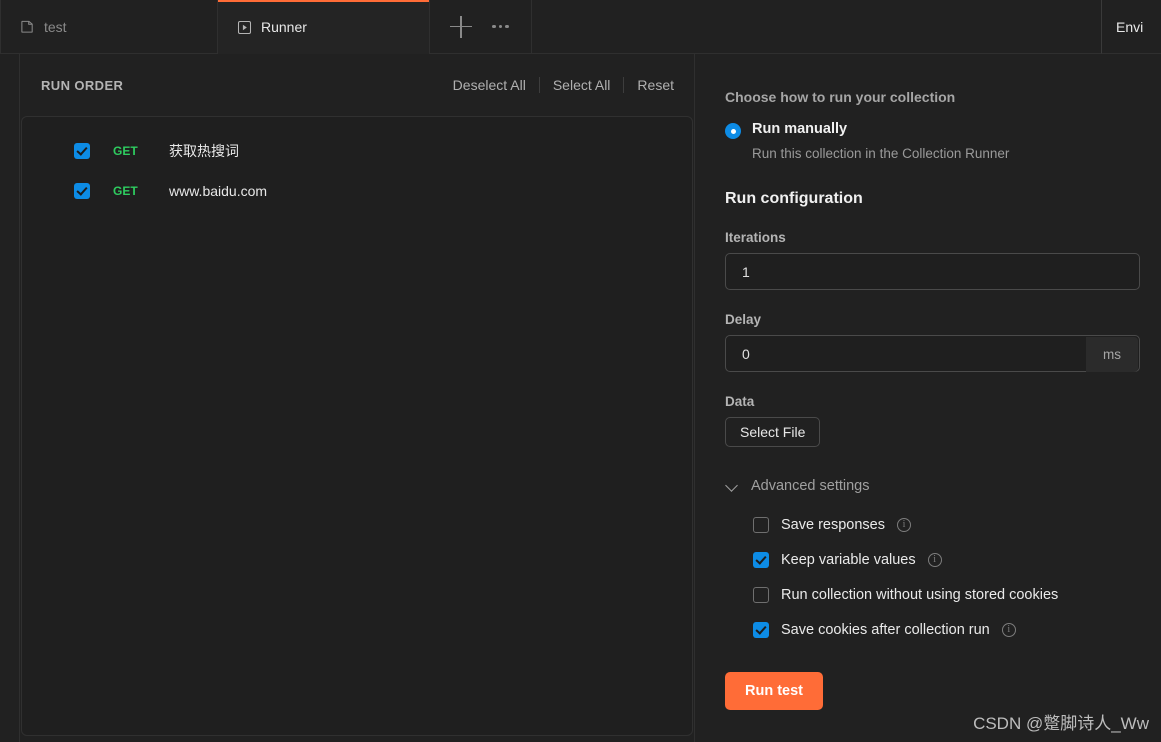 The width and height of the screenshot is (1161, 742). Describe the element at coordinates (1112, 354) in the screenshot. I see `delay-unit: ms` at that location.